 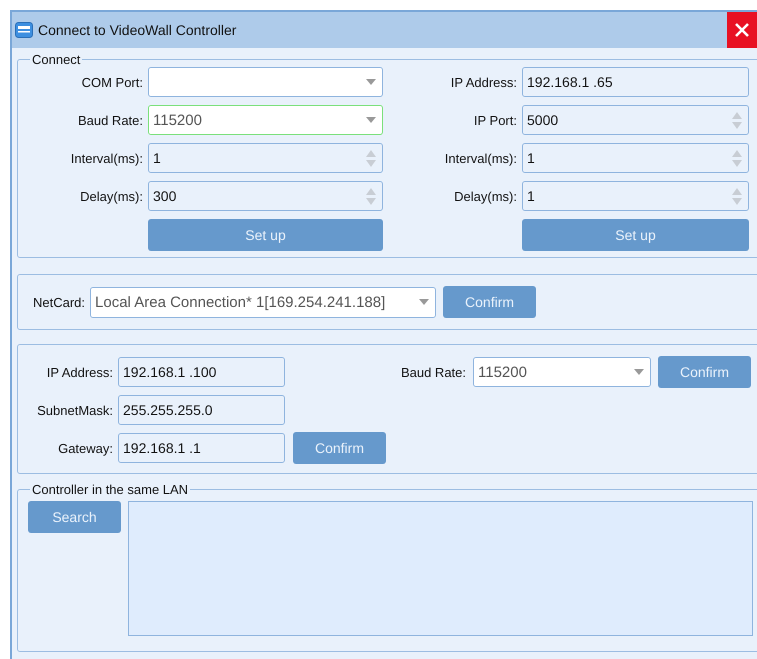 What do you see at coordinates (494, 120) in the screenshot?
I see `field-label: IP Port:` at bounding box center [494, 120].